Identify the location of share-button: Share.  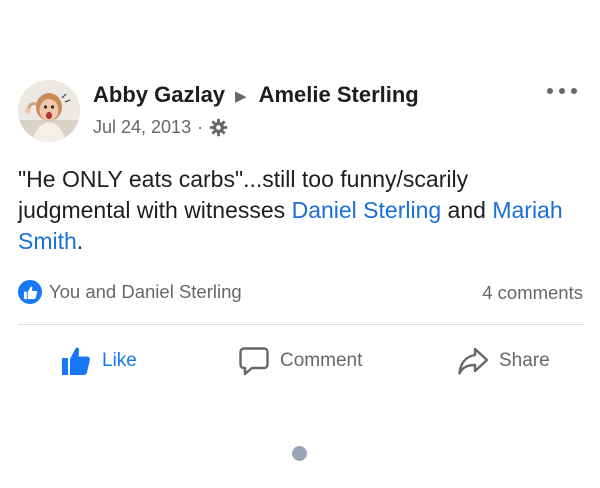
(503, 361).